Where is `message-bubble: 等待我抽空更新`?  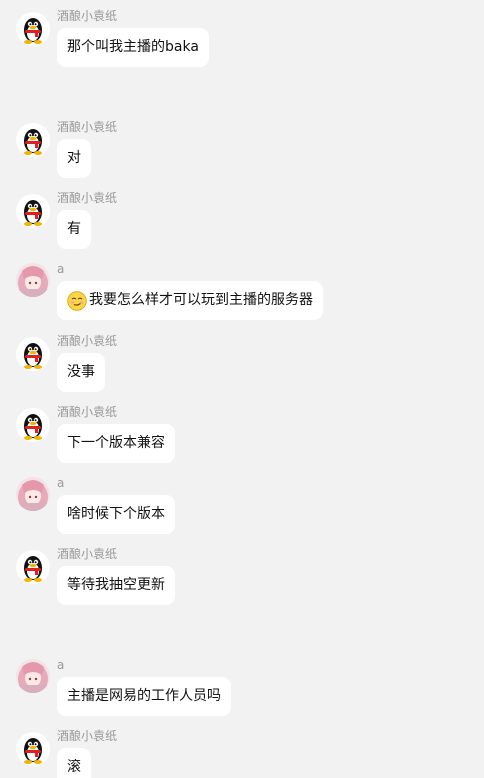
message-bubble: 等待我抽空更新 is located at coordinates (116, 585).